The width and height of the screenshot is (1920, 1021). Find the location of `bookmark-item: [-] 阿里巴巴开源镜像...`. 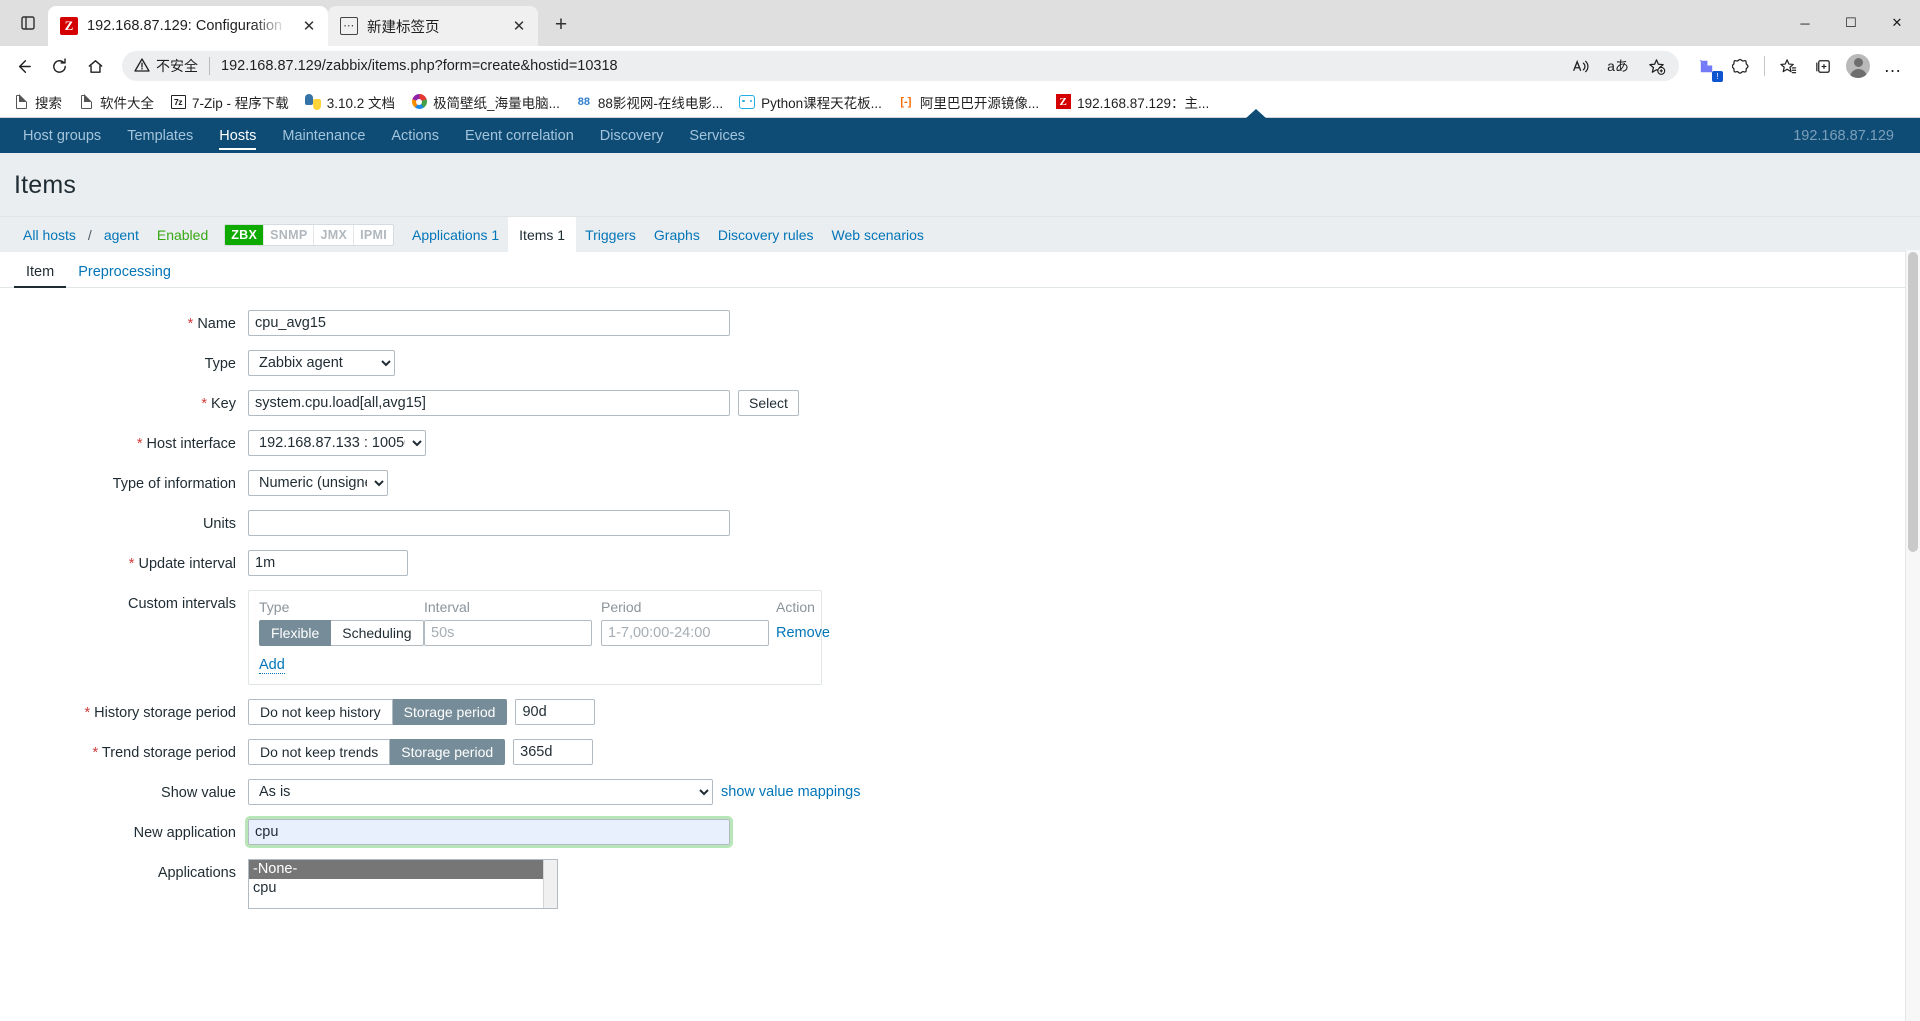

bookmark-item: [-] 阿里巴巴开源镜像... is located at coordinates (968, 102).